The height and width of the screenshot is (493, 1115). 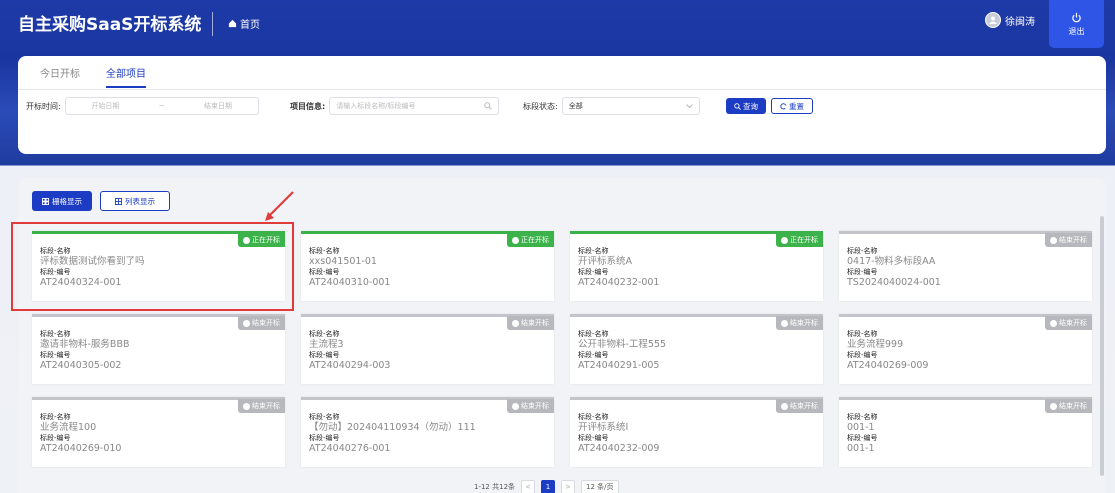 I want to click on date-range-picker: 开始日期 ~ 结束日期, so click(x=161, y=106).